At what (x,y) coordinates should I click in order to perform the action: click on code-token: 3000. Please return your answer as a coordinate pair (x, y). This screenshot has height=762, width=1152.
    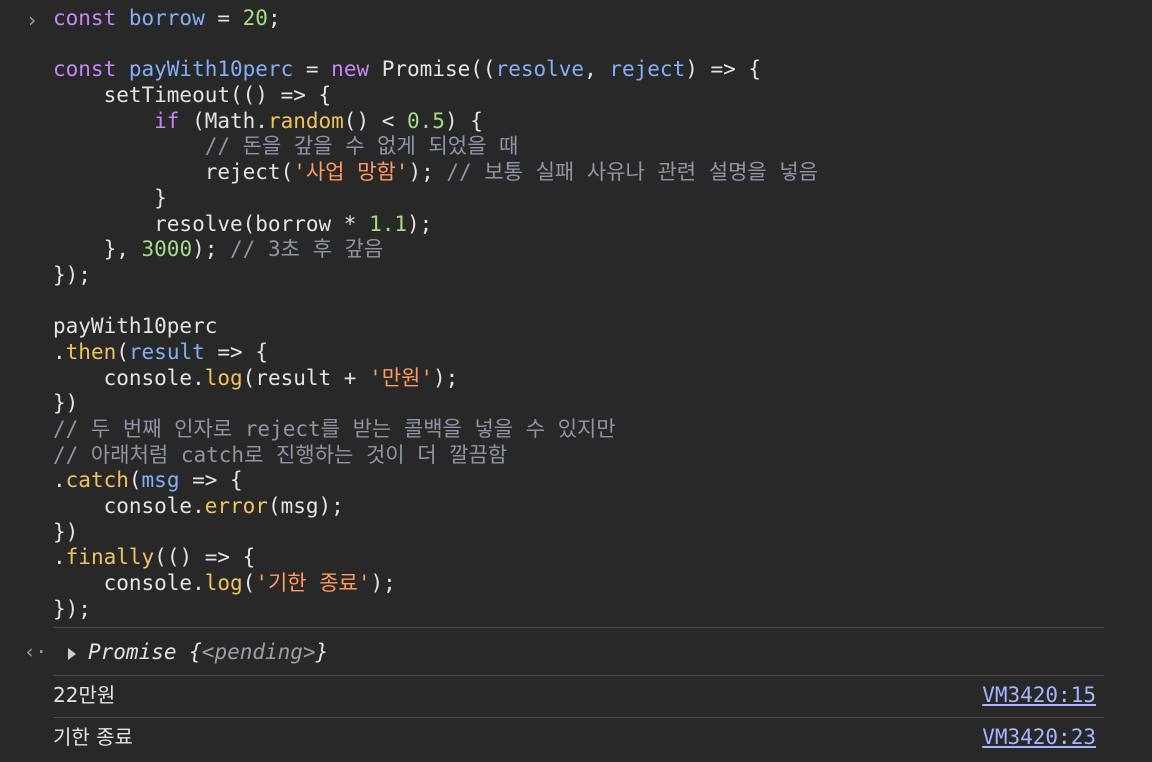
    Looking at the image, I should click on (167, 249).